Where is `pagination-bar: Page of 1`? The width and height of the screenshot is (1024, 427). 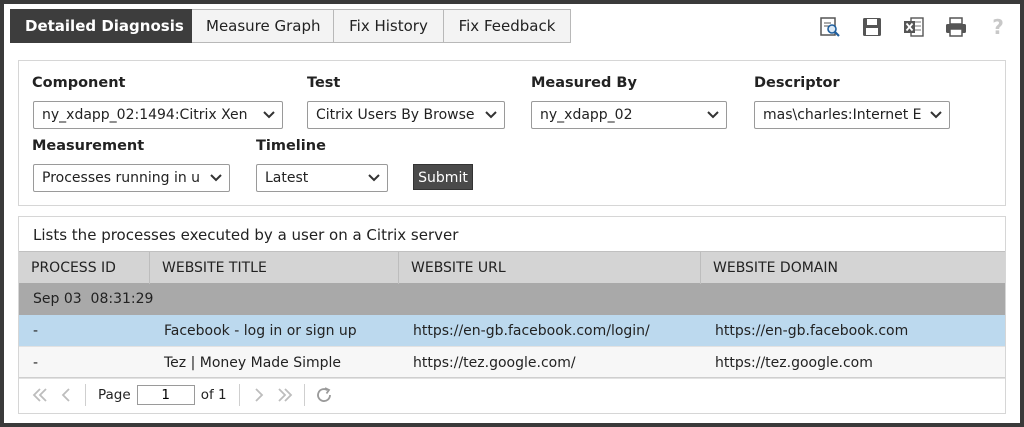 pagination-bar: Page of 1 is located at coordinates (512, 394).